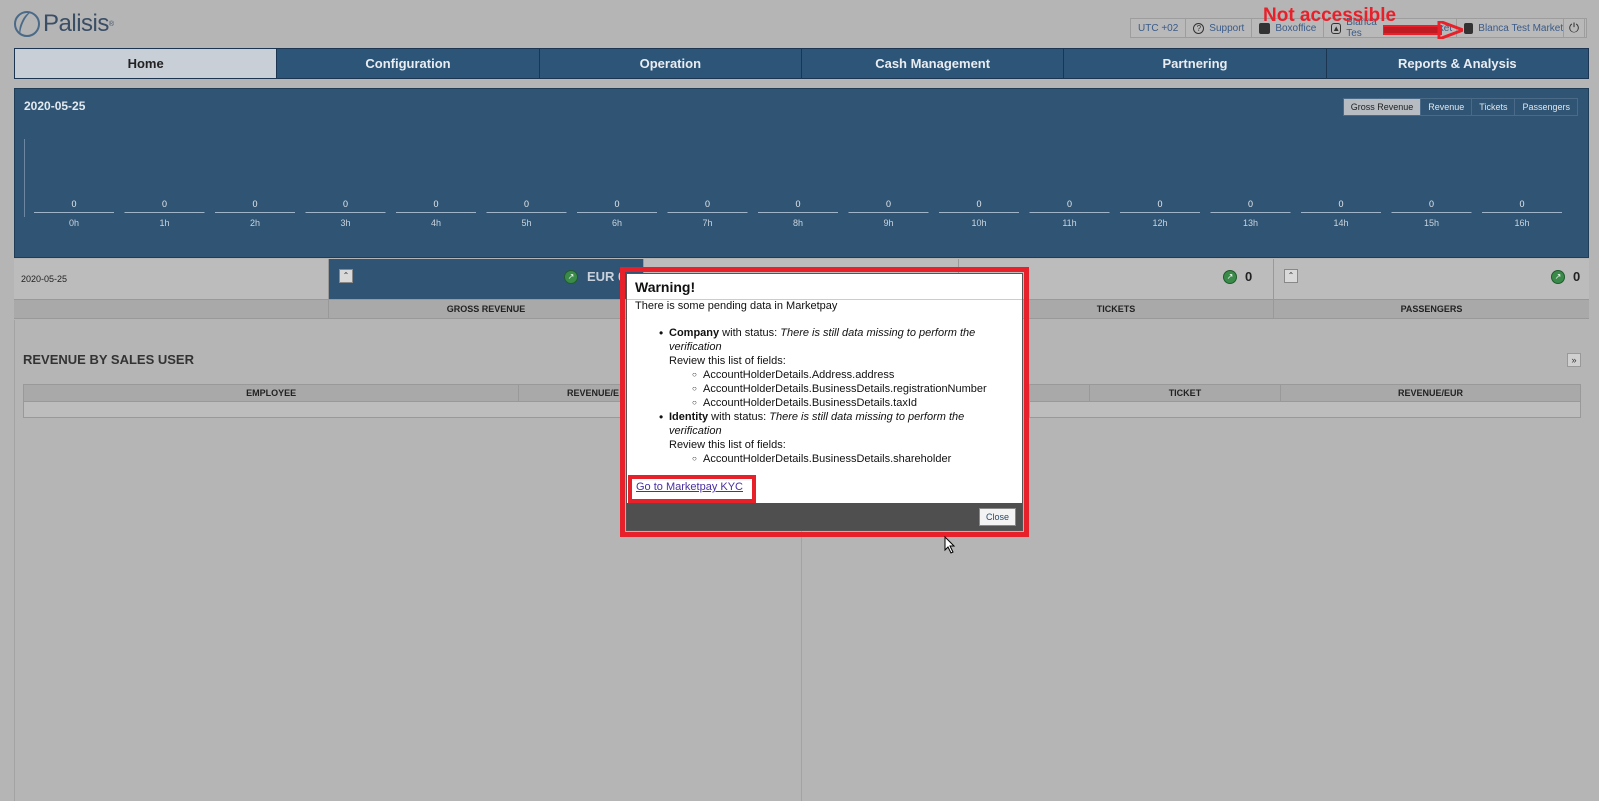 The height and width of the screenshot is (801, 1599). Describe the element at coordinates (1431, 279) in the screenshot. I see `passengers-stat: ⌃ ↗ 0` at that location.